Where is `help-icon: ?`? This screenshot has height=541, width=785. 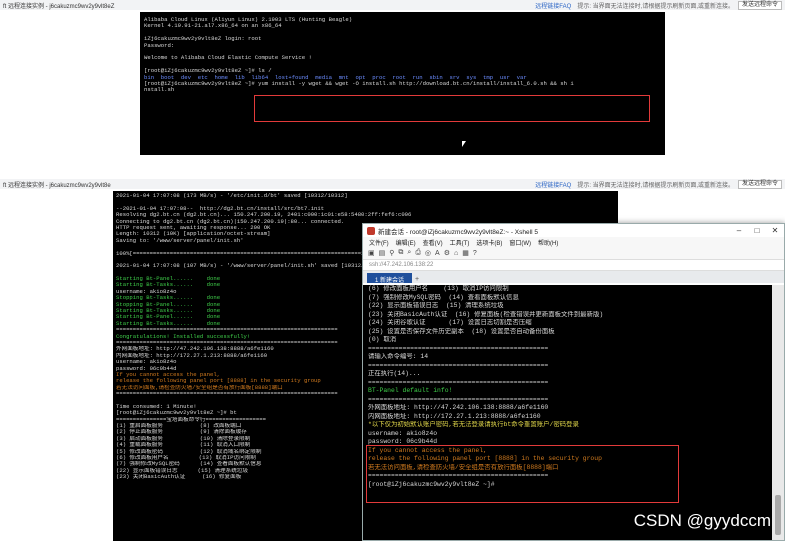 help-icon: ? is located at coordinates (475, 253).